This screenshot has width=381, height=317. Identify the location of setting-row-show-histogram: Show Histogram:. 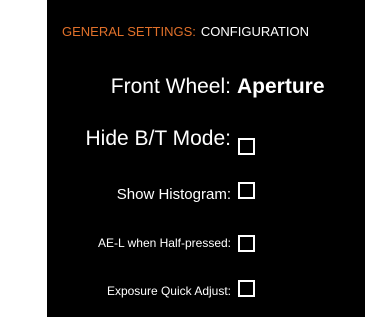
(190, 197).